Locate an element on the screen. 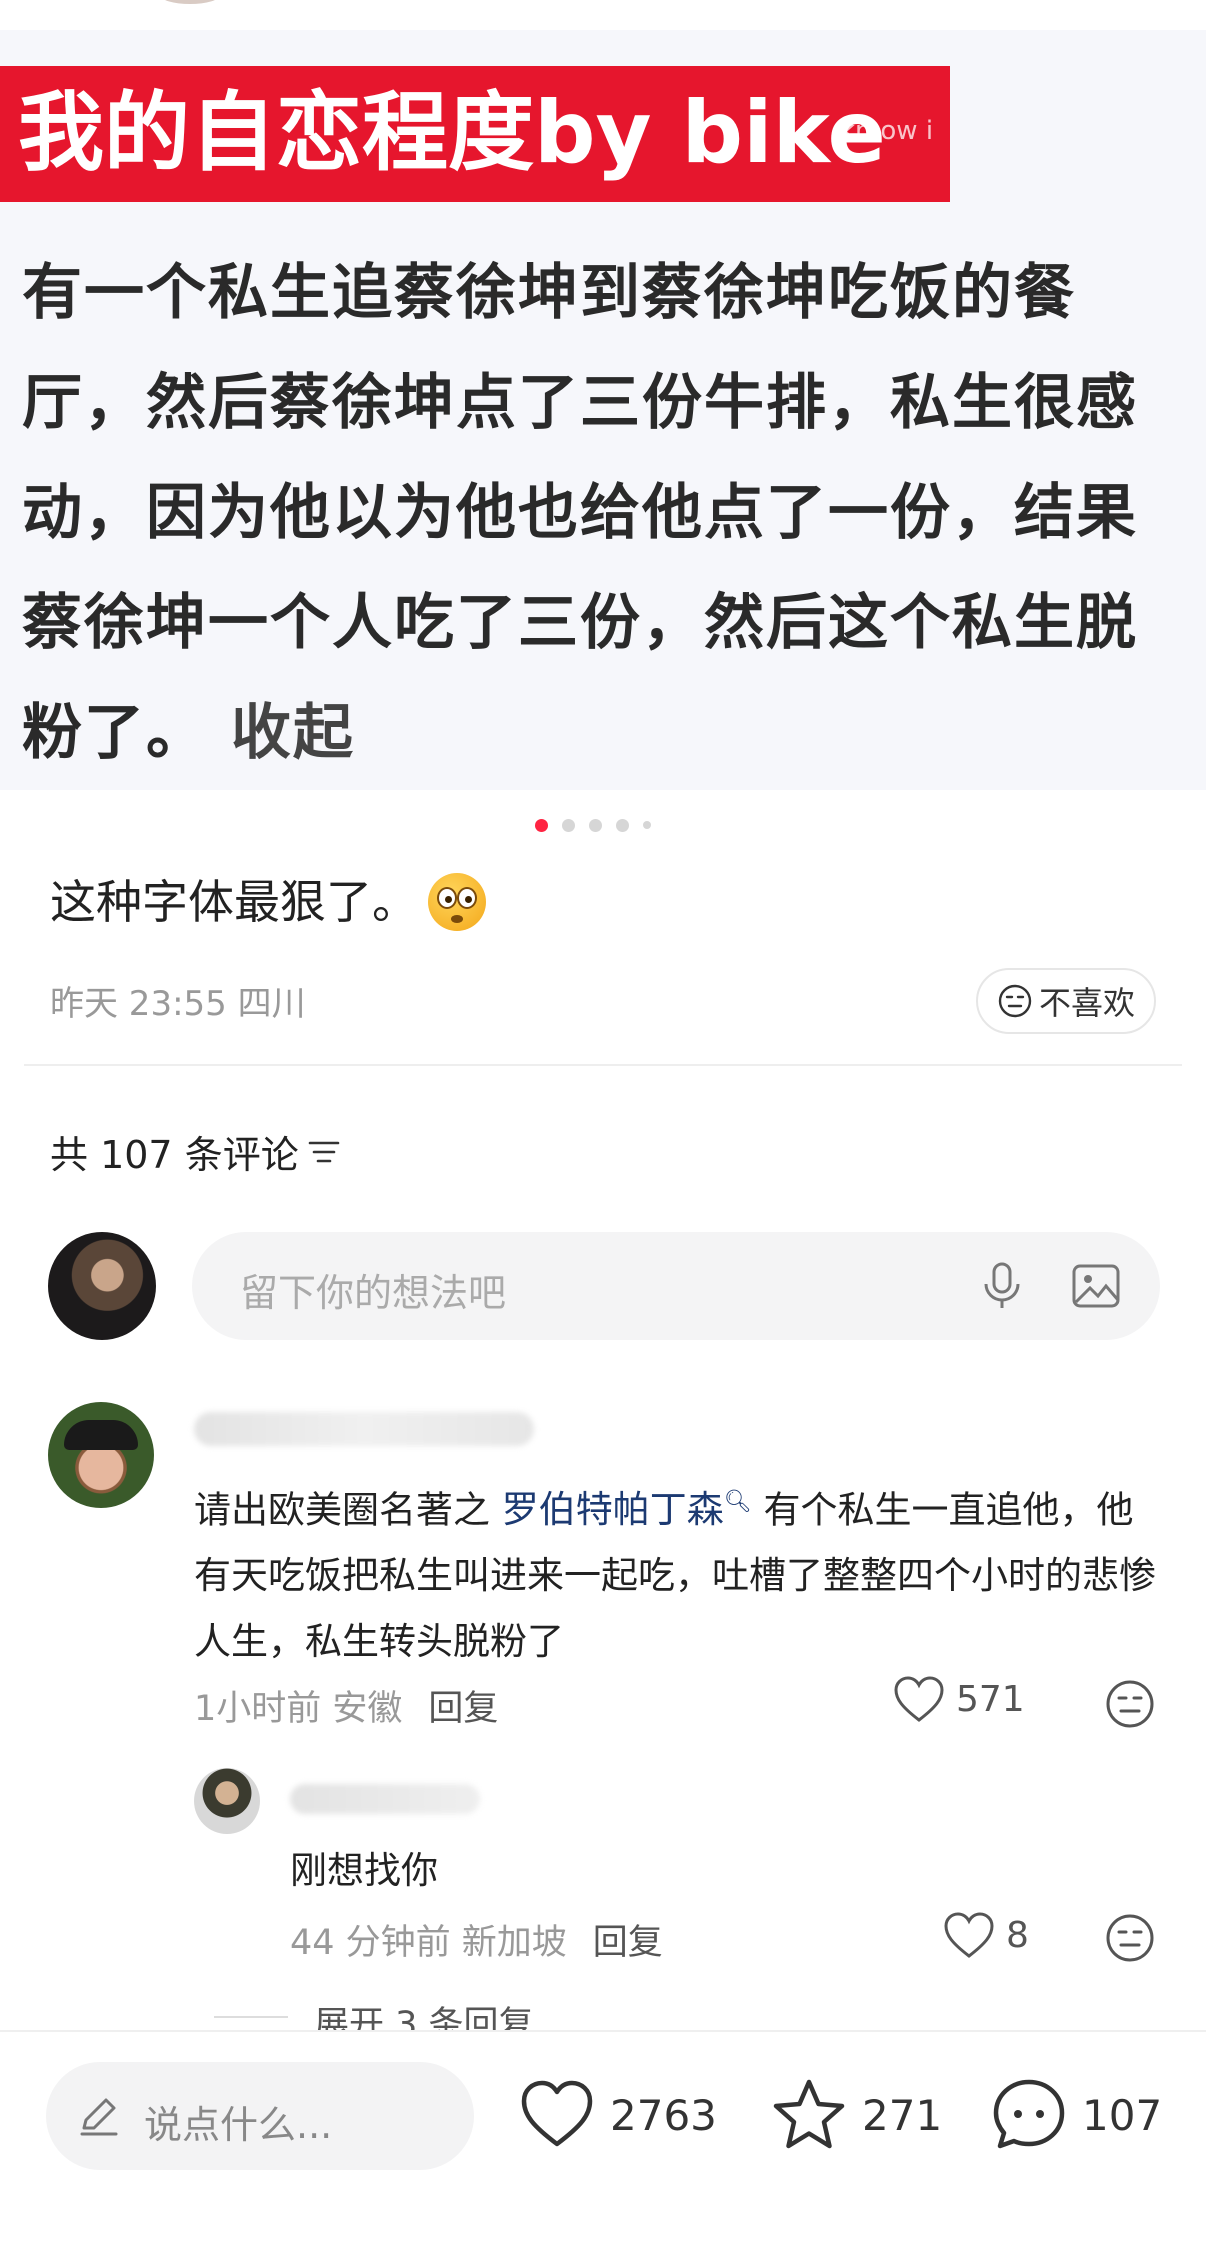 This screenshot has height=2256, width=1206. neutral-face-icon is located at coordinates (1015, 1001).